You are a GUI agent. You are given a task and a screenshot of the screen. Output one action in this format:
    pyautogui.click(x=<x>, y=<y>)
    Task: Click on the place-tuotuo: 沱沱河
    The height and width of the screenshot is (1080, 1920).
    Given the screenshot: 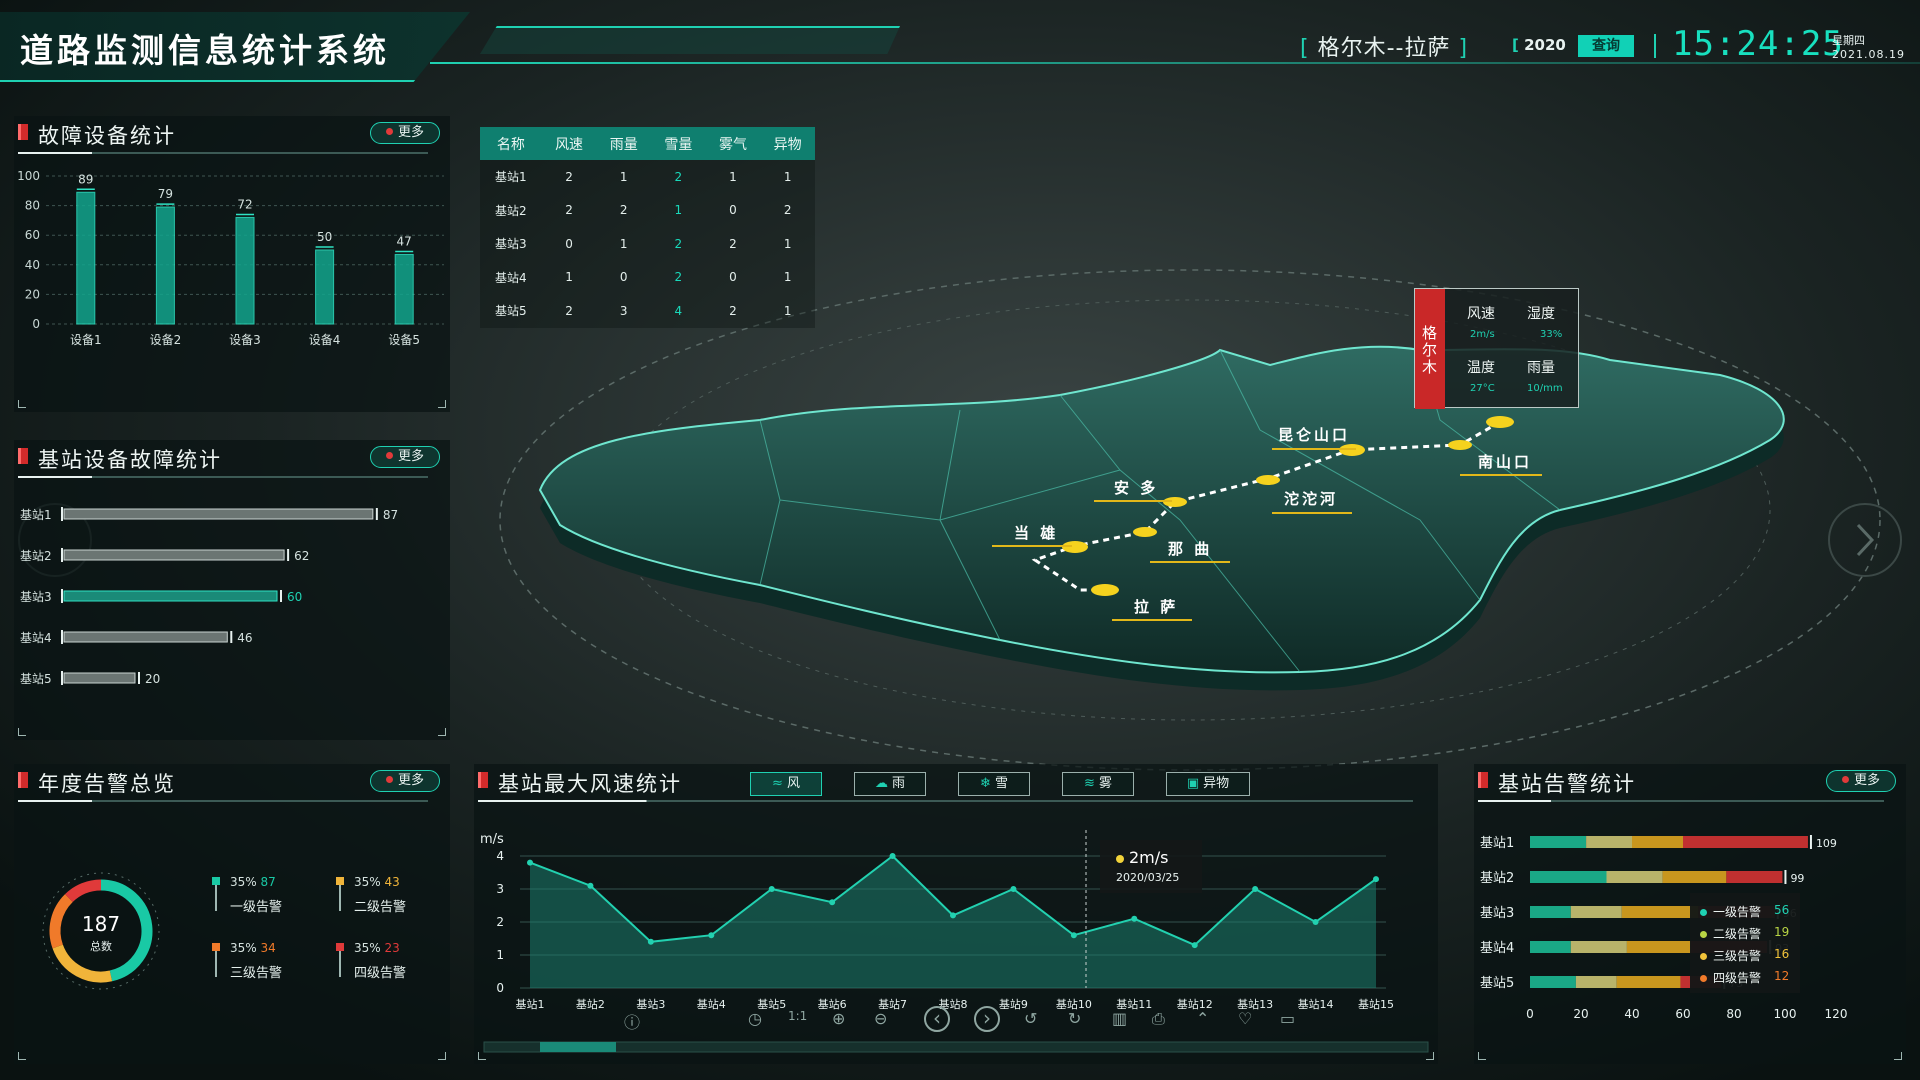 What is the action you would take?
    pyautogui.click(x=1311, y=498)
    